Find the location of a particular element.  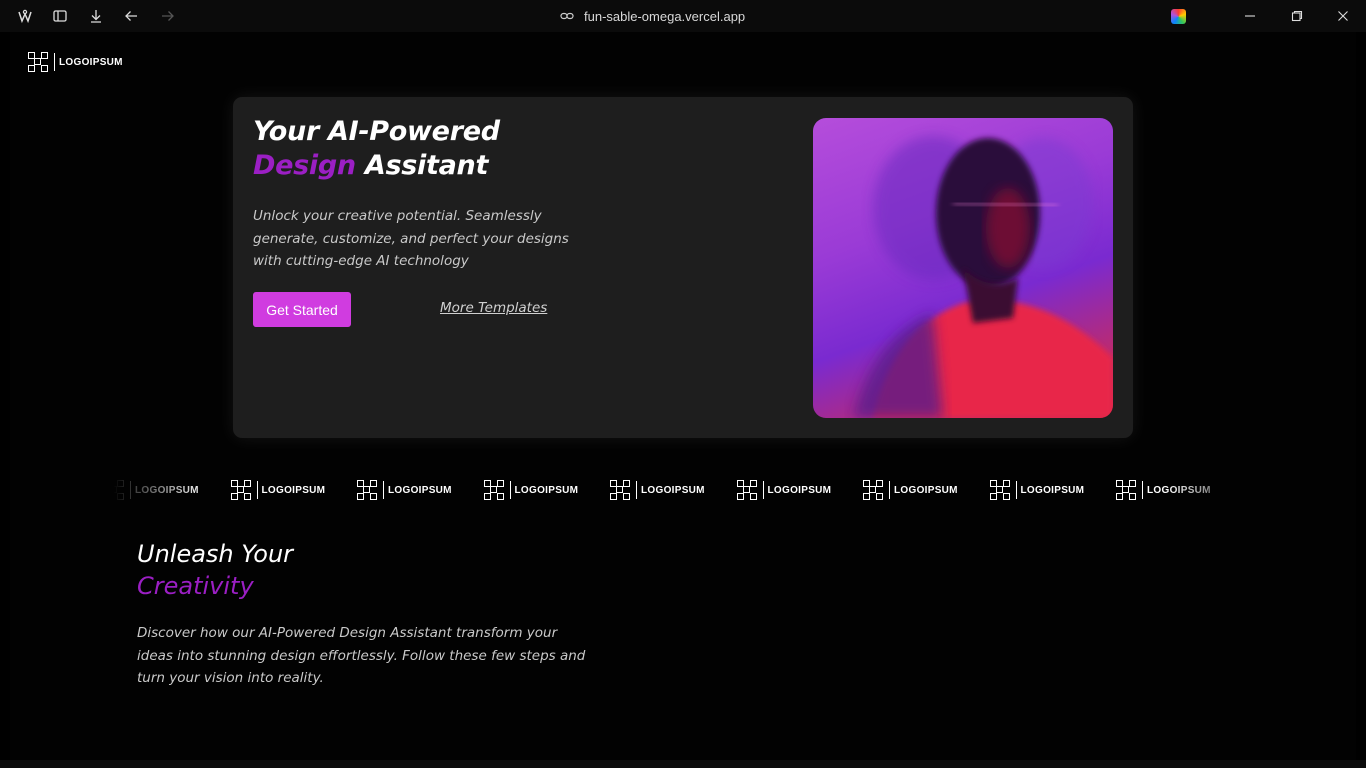

link-icon is located at coordinates (567, 16).